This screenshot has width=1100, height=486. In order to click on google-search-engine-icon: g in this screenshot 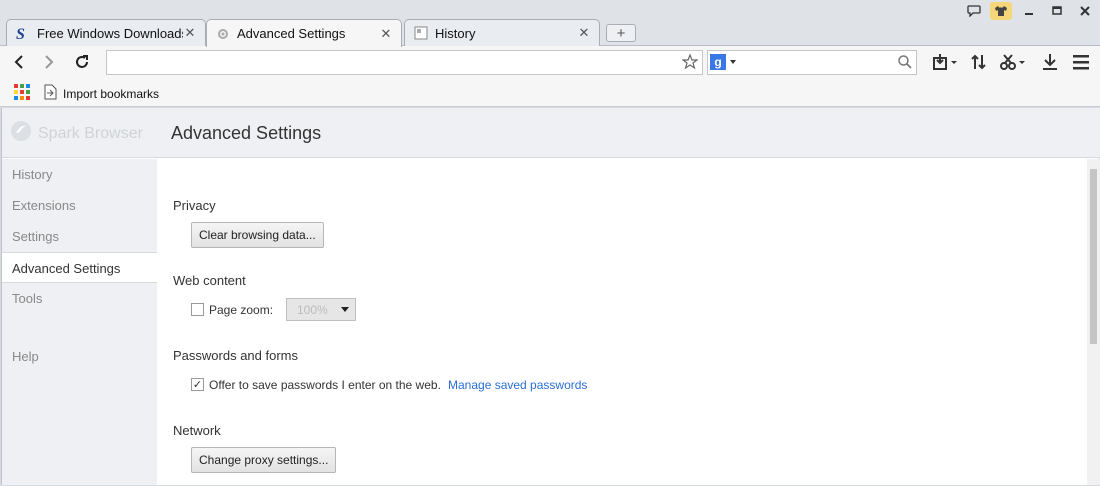, I will do `click(718, 62)`.